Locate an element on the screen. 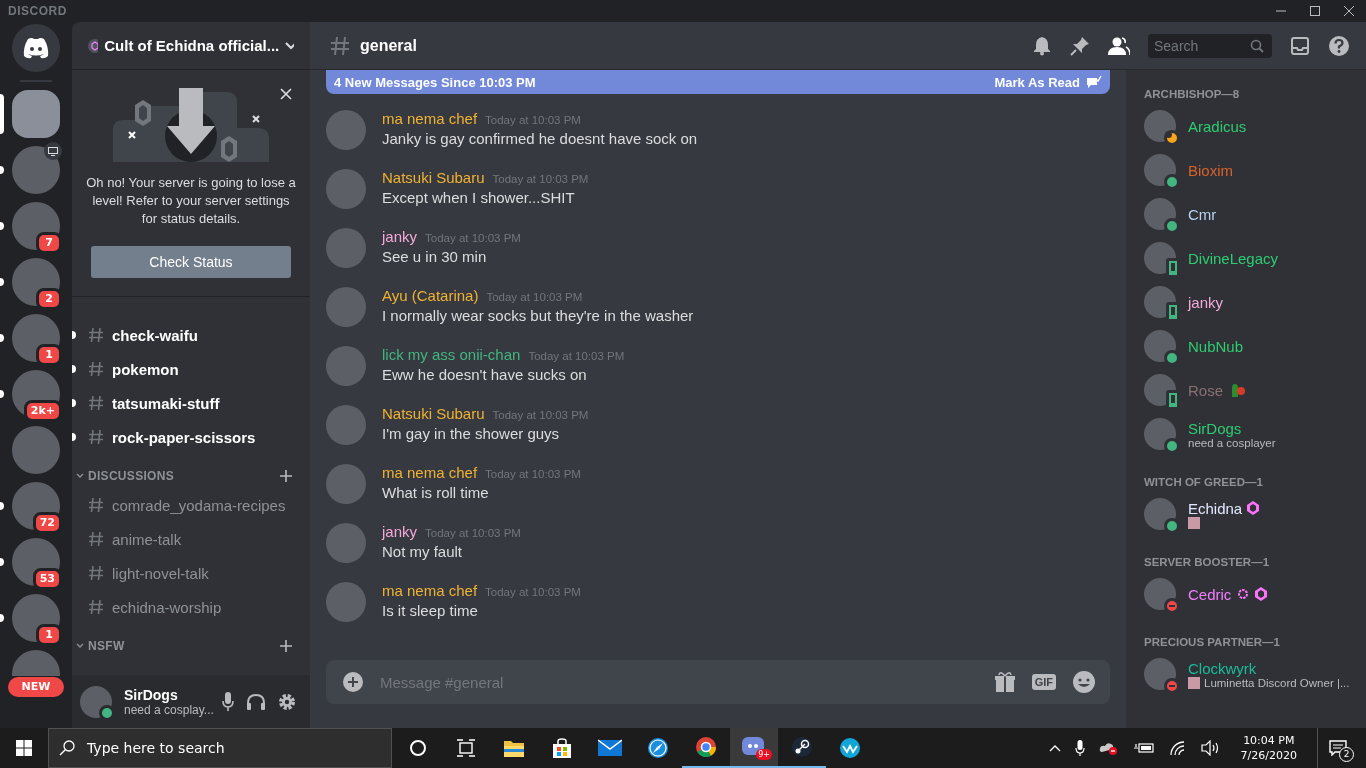  channel-item: light-novel-talk is located at coordinates (148, 573).